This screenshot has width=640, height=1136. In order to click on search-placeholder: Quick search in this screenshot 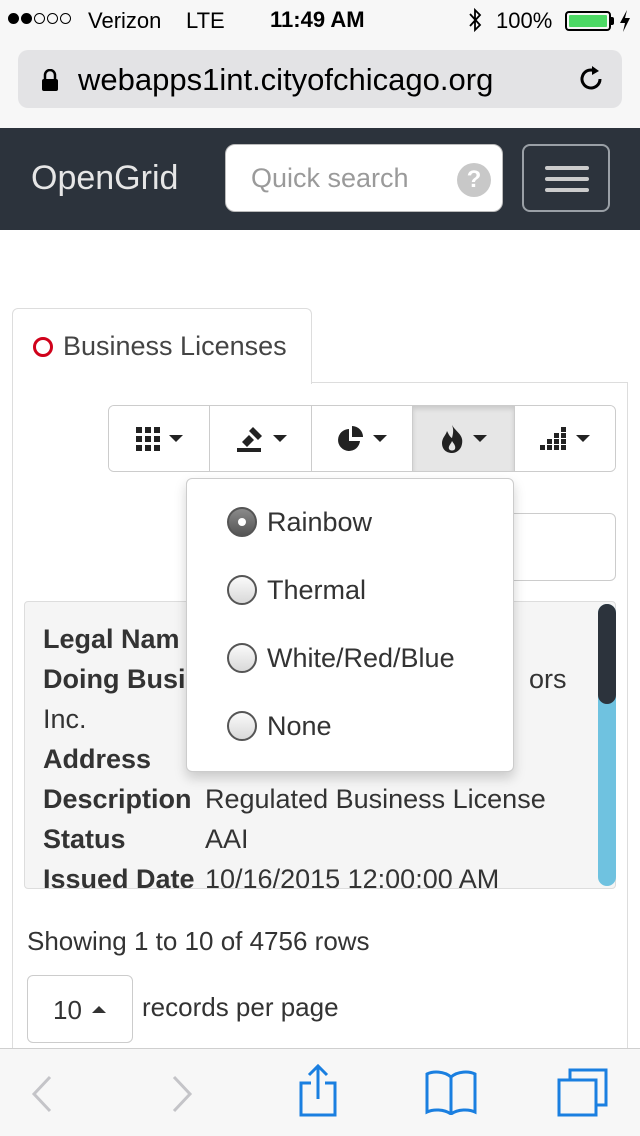, I will do `click(330, 178)`.